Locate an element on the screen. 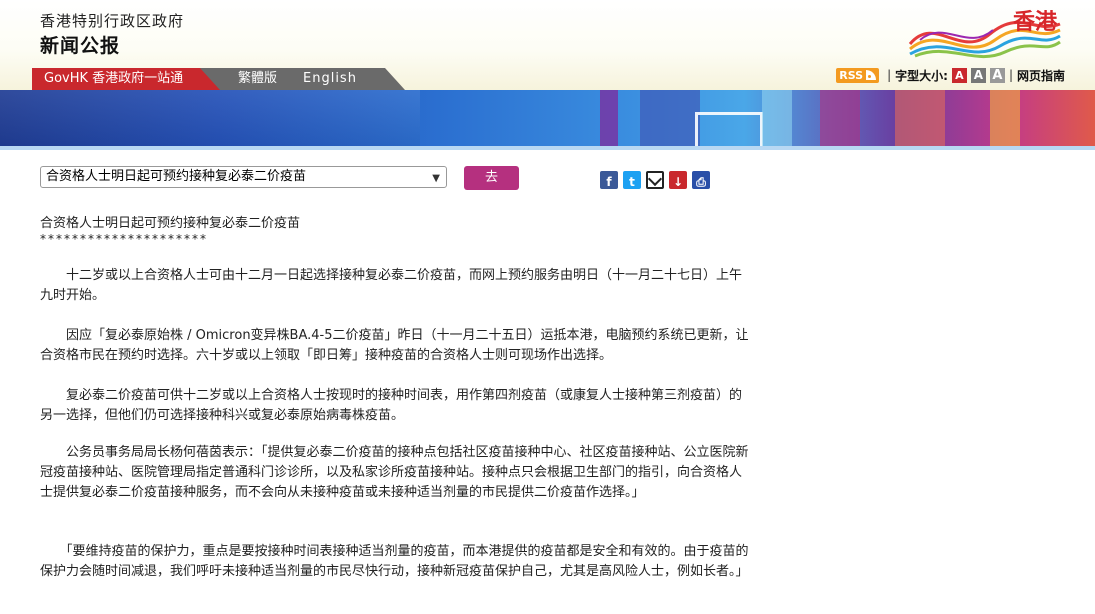  save-icon: ↓ is located at coordinates (678, 180).